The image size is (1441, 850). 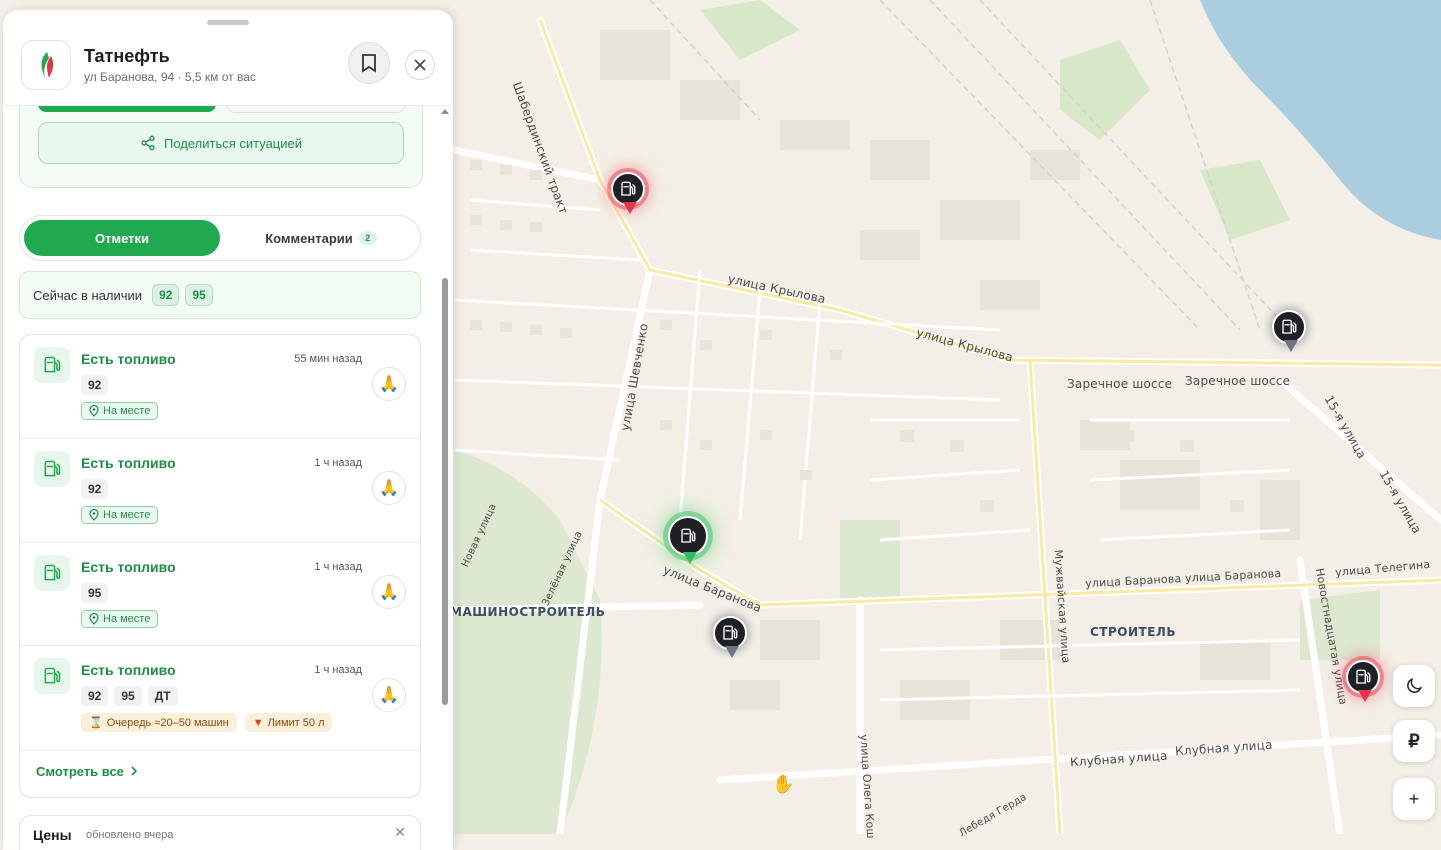 What do you see at coordinates (52, 835) in the screenshot?
I see `prices-title: Цены` at bounding box center [52, 835].